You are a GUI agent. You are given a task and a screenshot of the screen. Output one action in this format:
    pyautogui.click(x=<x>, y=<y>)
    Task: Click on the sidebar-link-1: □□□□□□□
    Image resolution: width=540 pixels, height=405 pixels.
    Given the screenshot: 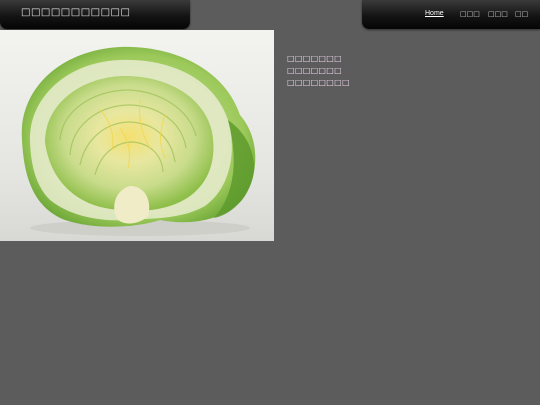 What is the action you would take?
    pyautogui.click(x=318, y=59)
    